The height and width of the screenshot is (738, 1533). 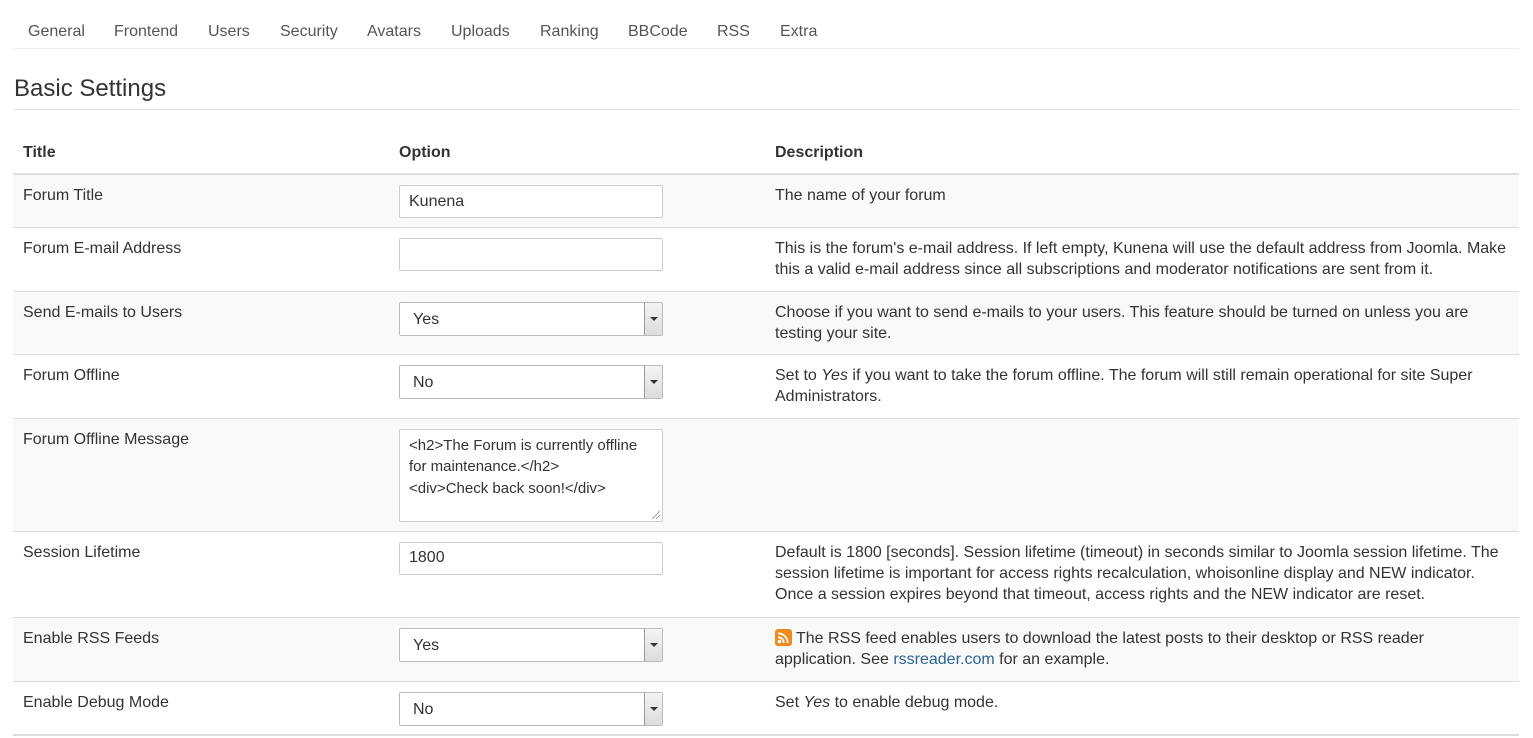 What do you see at coordinates (531, 708) in the screenshot?
I see `debug-mode-select: No` at bounding box center [531, 708].